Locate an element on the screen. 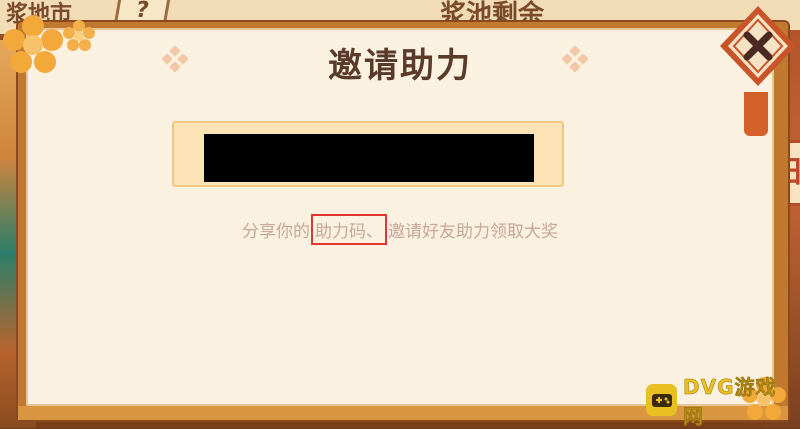 This screenshot has width=800, height=429. watermark-text: DVG游戏网 is located at coordinates (730, 402).